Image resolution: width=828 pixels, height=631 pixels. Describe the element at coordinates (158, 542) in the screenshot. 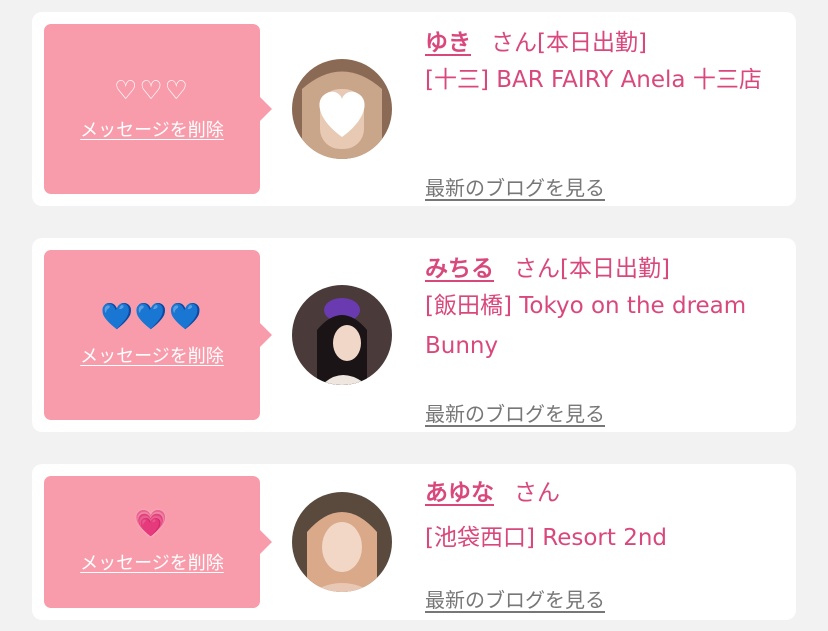

I see `message-bubble: 💗 メッセージを削除` at that location.